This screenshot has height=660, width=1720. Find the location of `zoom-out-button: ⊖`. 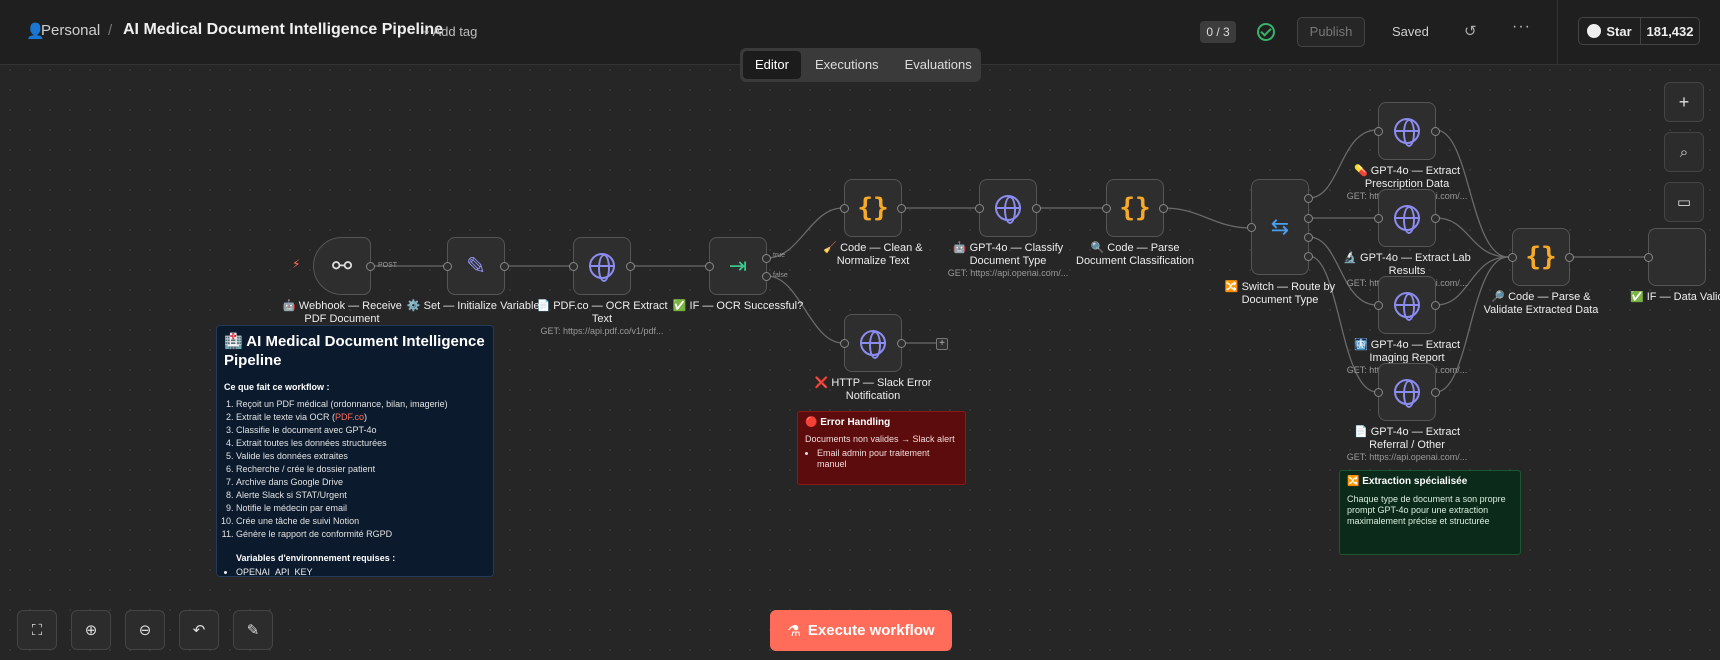

zoom-out-button: ⊖ is located at coordinates (145, 630).